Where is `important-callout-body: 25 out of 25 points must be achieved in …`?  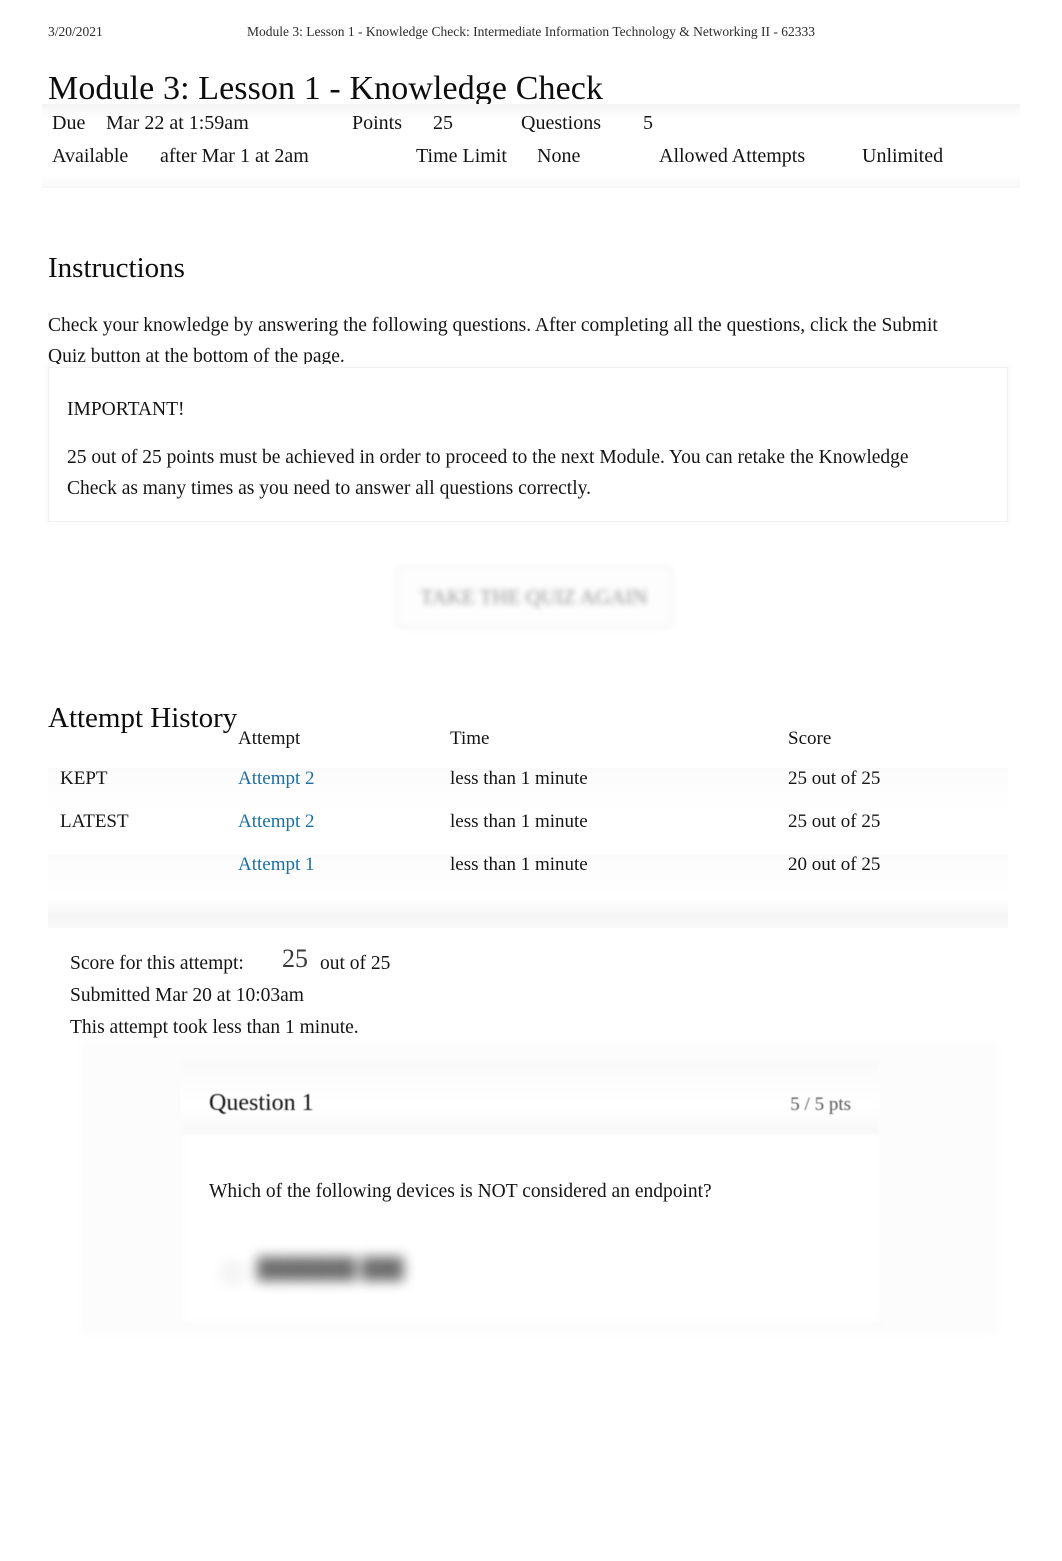
important-callout-body: 25 out of 25 points must be achieved in … is located at coordinates (488, 473).